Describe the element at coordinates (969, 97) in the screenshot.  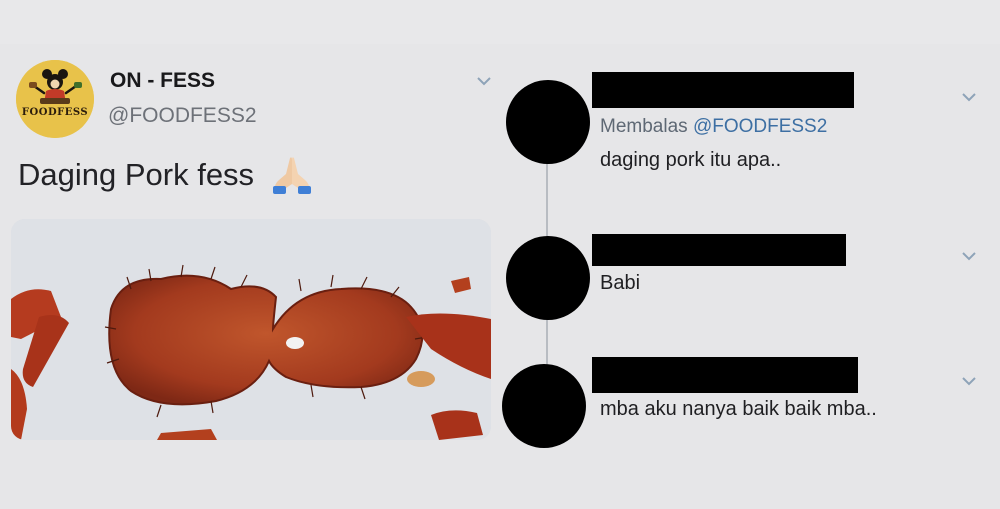
I see `reply-1-chevron-down-icon` at that location.